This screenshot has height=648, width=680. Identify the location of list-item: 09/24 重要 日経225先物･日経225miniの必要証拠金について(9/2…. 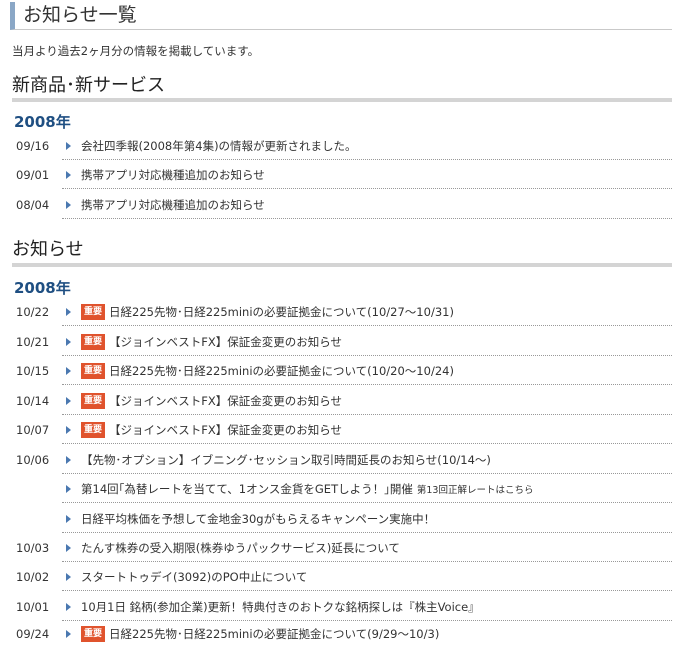
(340, 634).